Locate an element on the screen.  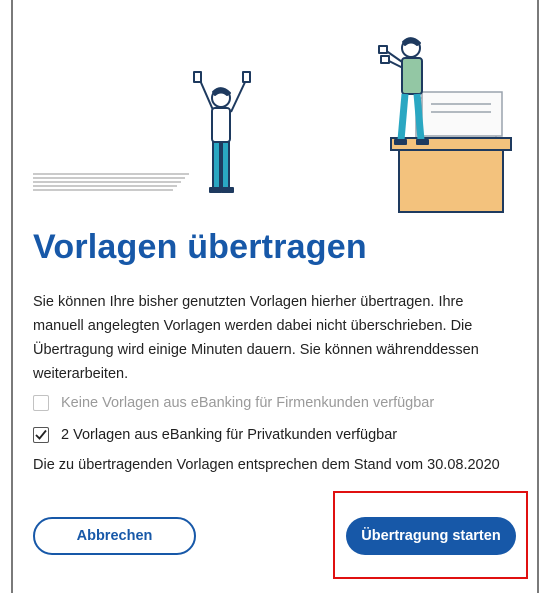
checkmark-icon is located at coordinates (41, 434).